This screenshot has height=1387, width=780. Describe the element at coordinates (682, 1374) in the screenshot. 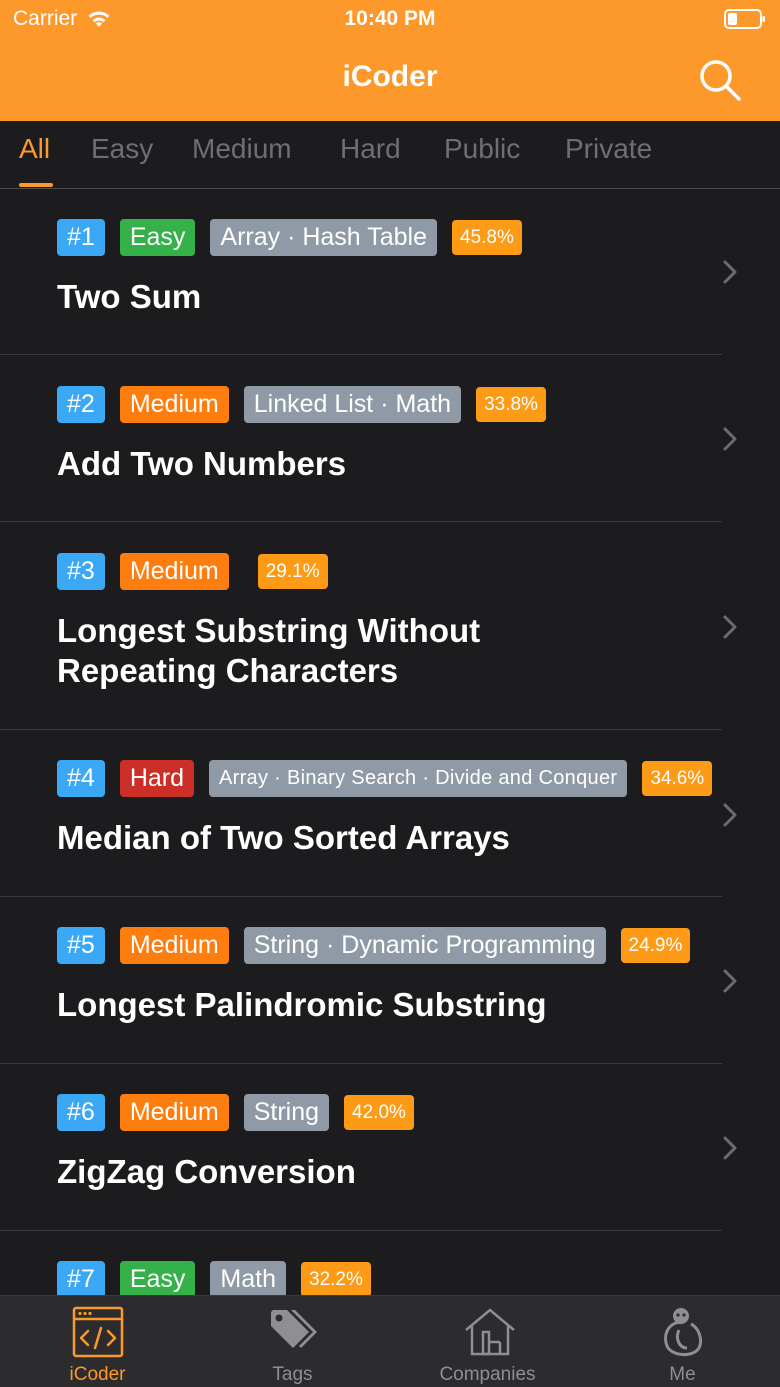

I see `tab-label: Me` at that location.